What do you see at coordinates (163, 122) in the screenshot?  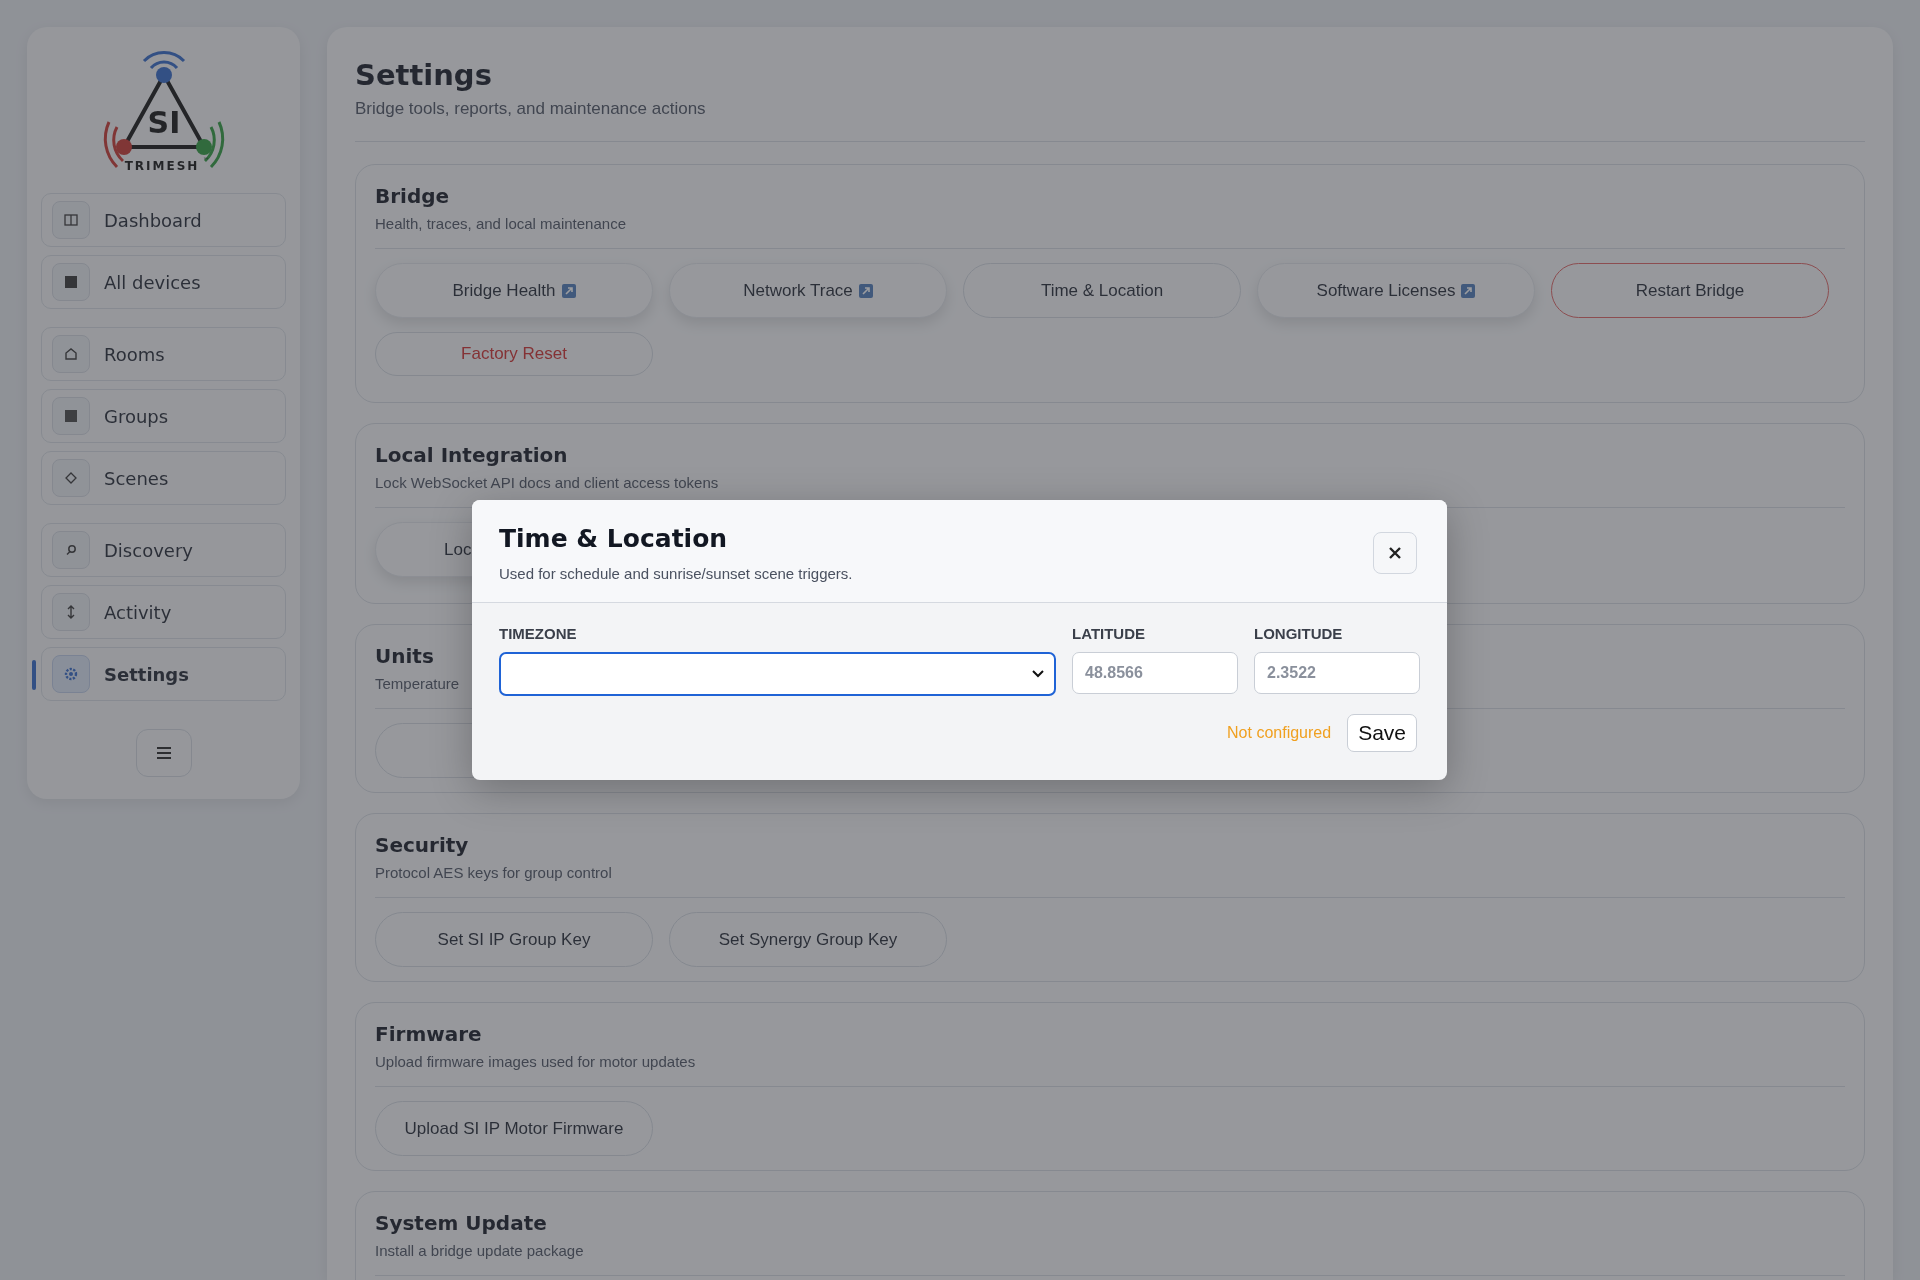 I see `logo-mark: SI` at bounding box center [163, 122].